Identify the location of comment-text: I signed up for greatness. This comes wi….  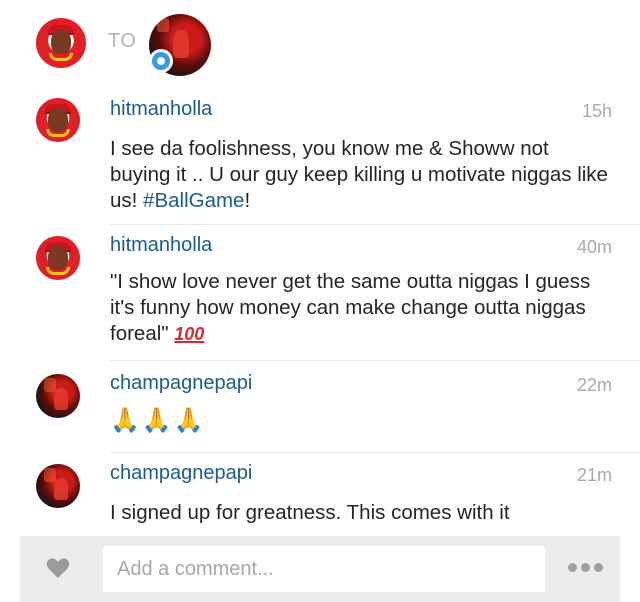
(310, 512).